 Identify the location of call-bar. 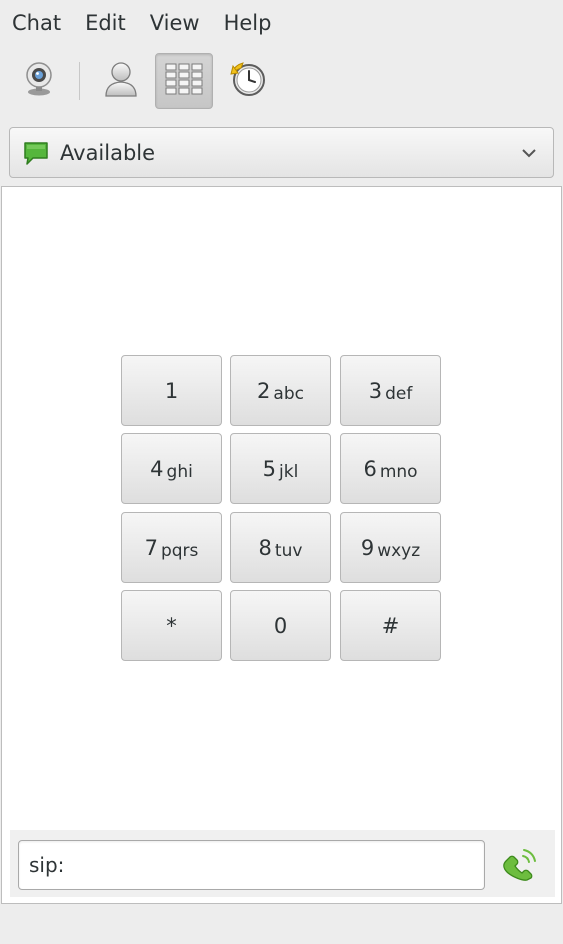
(282, 863).